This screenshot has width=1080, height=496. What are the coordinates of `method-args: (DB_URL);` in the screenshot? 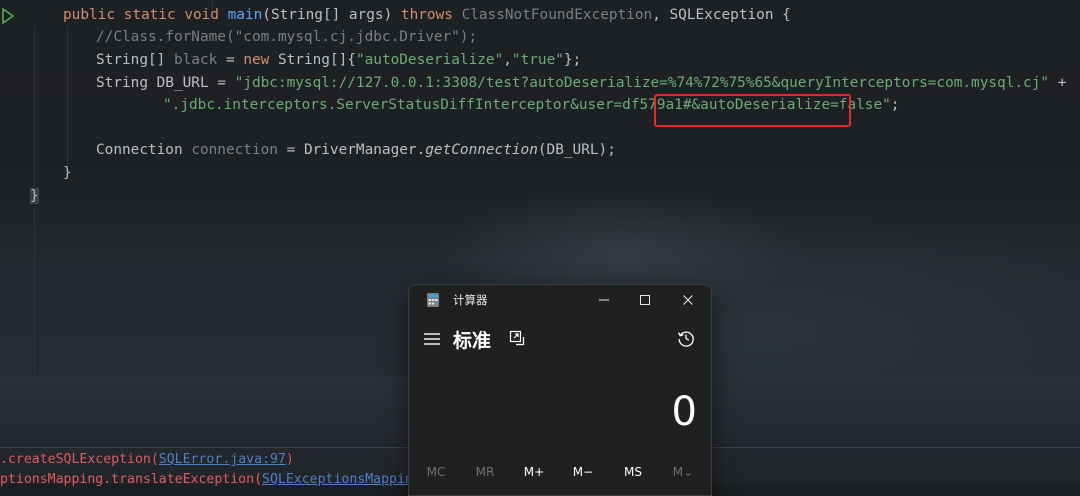 It's located at (576, 150).